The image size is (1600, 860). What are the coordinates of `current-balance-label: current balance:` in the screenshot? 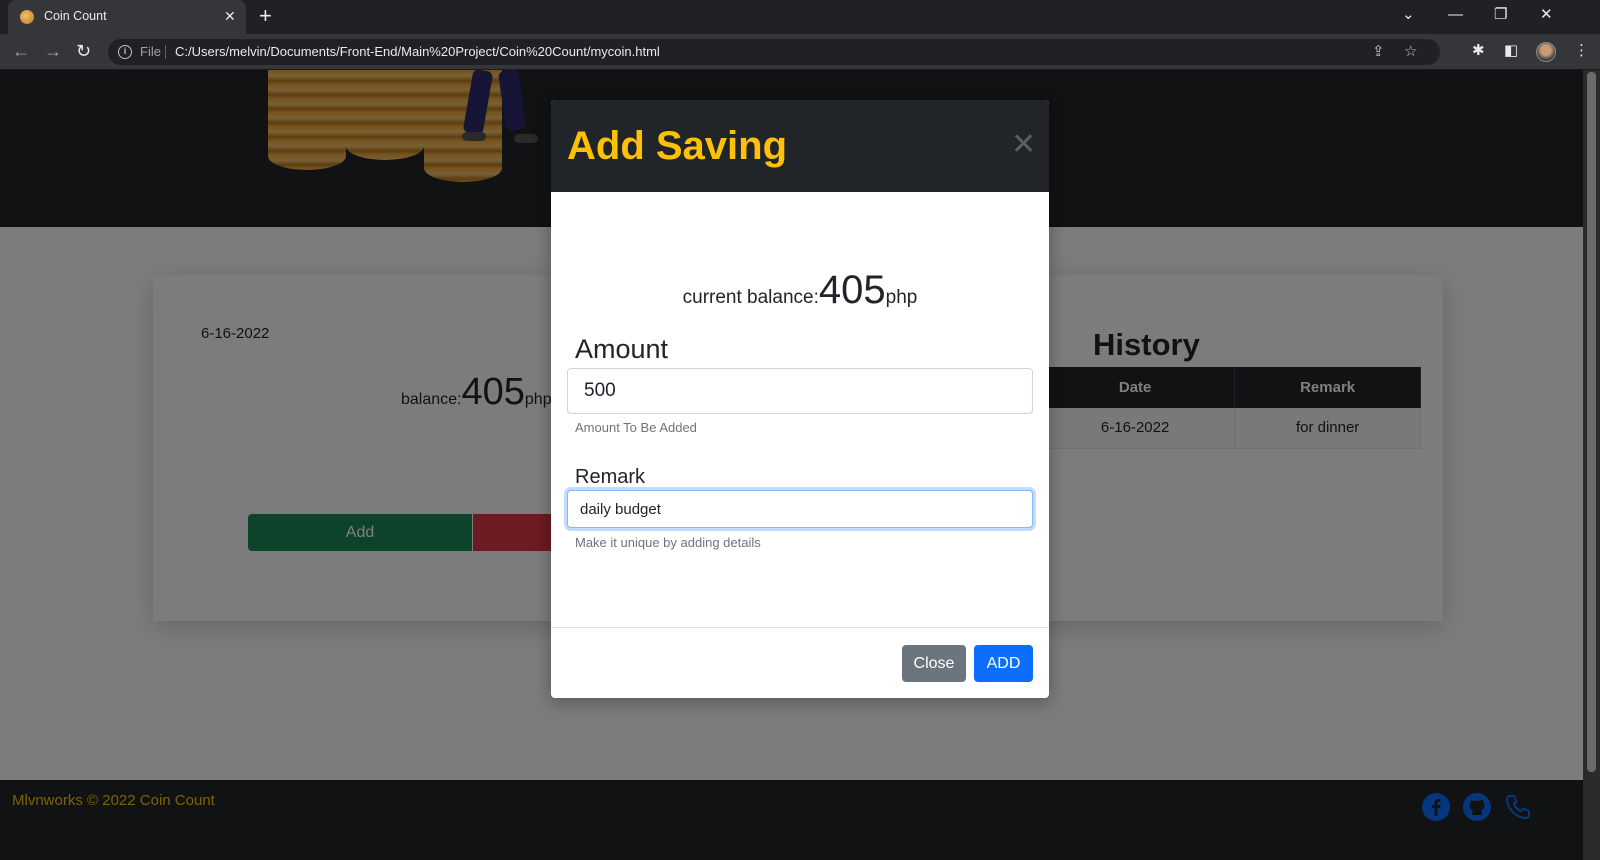 It's located at (750, 297).